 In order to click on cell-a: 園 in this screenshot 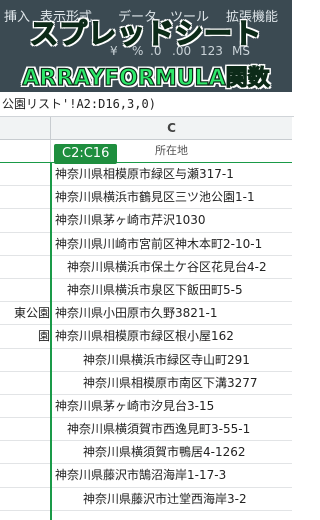, I will do `click(25, 336)`.